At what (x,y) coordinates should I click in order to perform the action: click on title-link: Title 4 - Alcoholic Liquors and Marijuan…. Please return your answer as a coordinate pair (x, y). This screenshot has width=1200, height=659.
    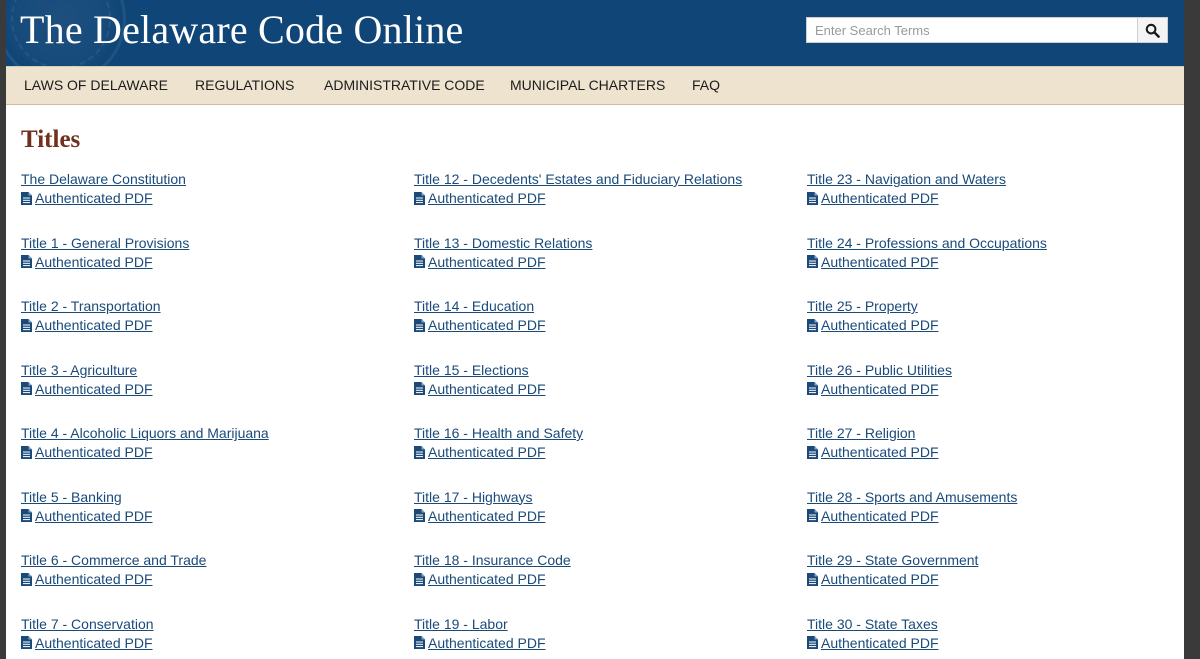
    Looking at the image, I should click on (211, 433).